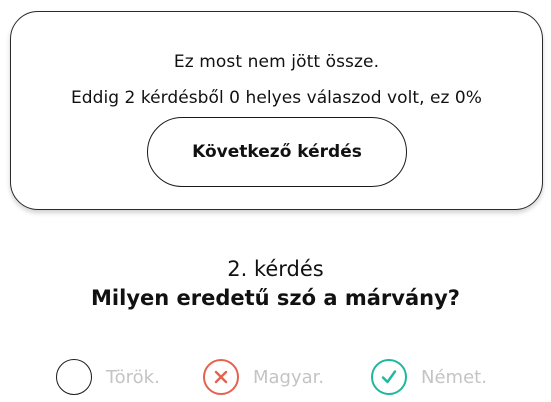 This screenshot has height=402, width=551. I want to click on next-question-button: Következő kérdés, so click(277, 152).